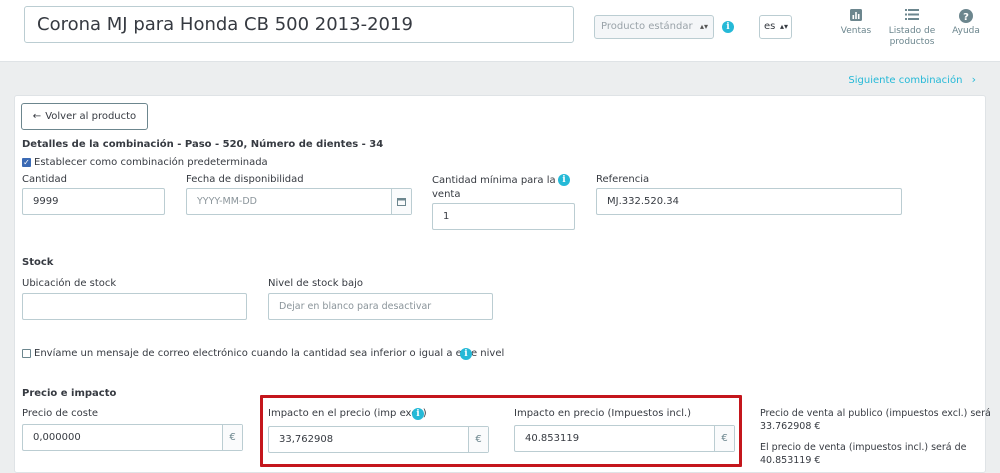 This screenshot has width=1000, height=473. Describe the element at coordinates (93, 201) in the screenshot. I see `quantity-input: 9999` at that location.